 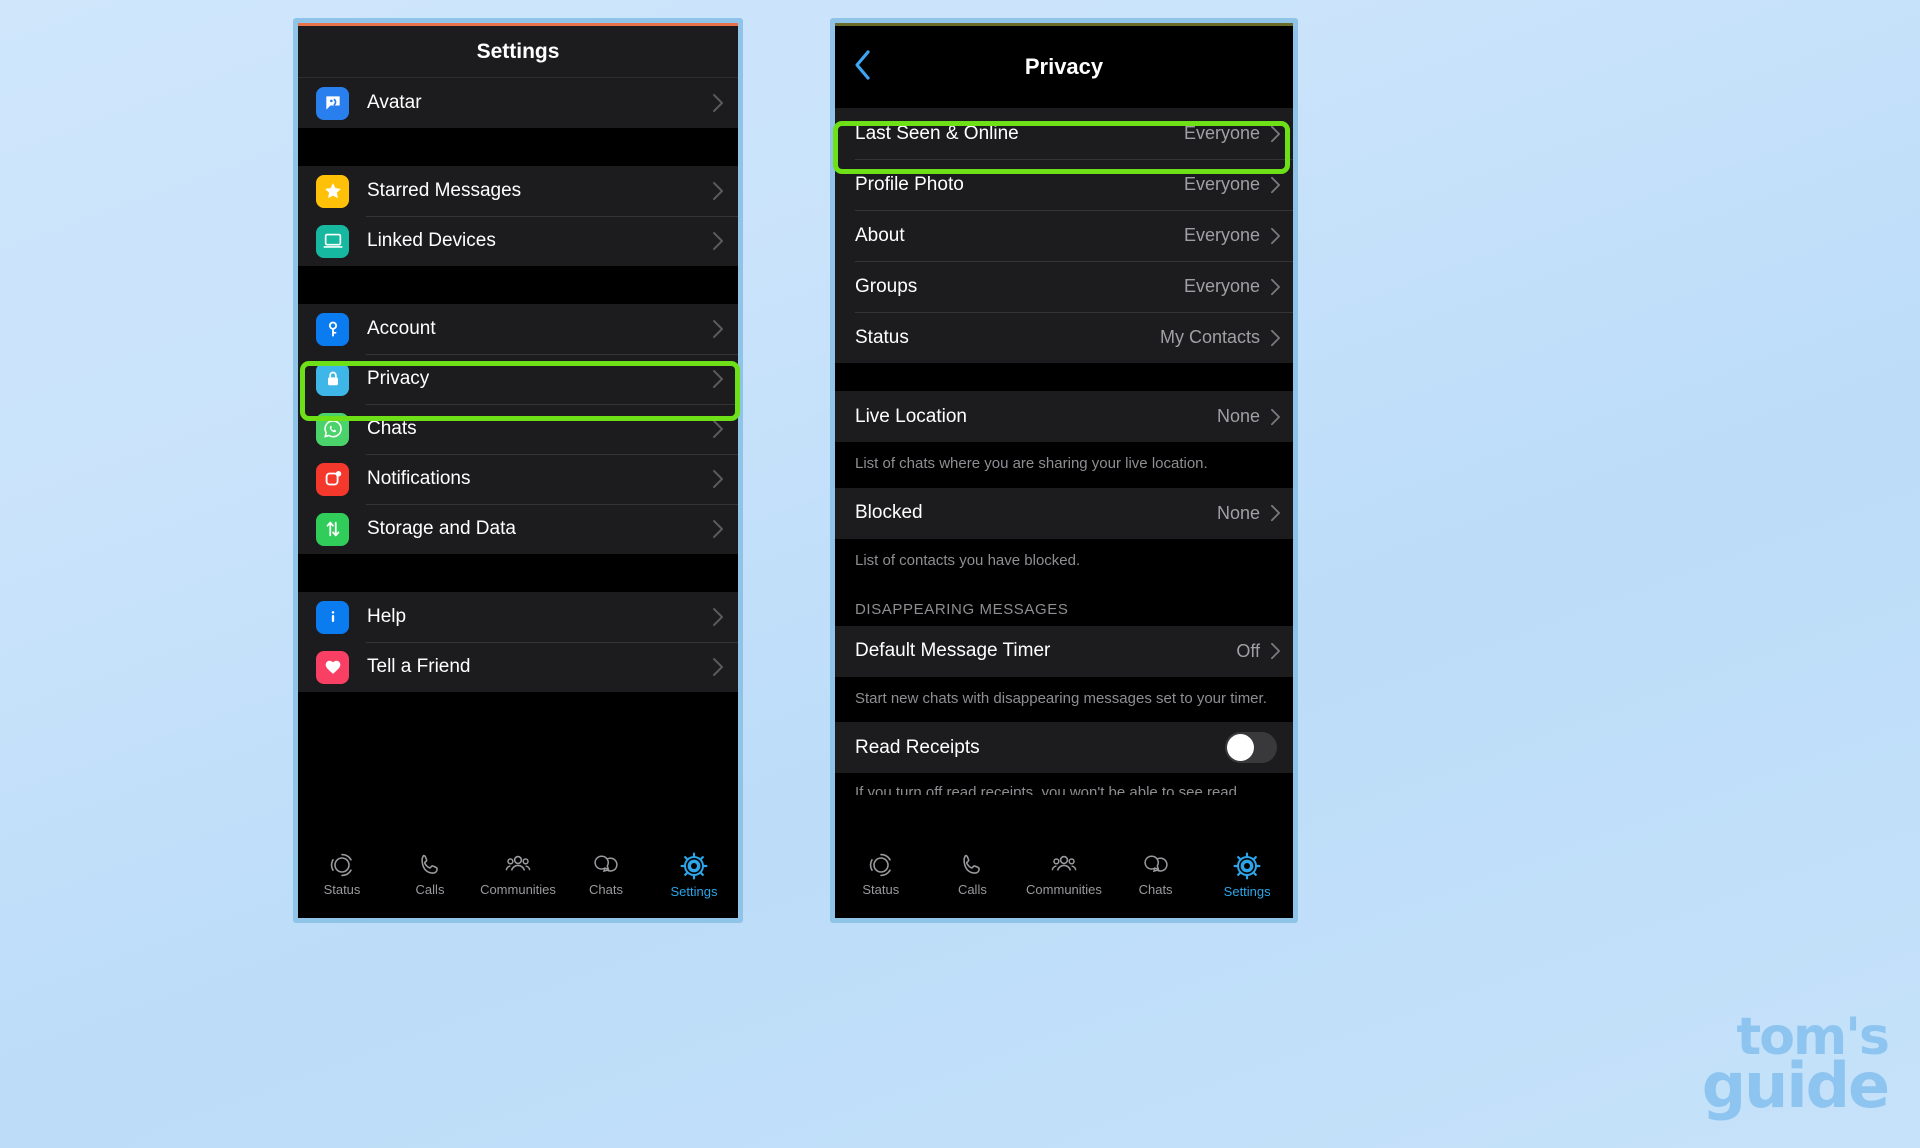 I want to click on sidebar-item-tell-a-friend: Tell a Friend, so click(x=518, y=667).